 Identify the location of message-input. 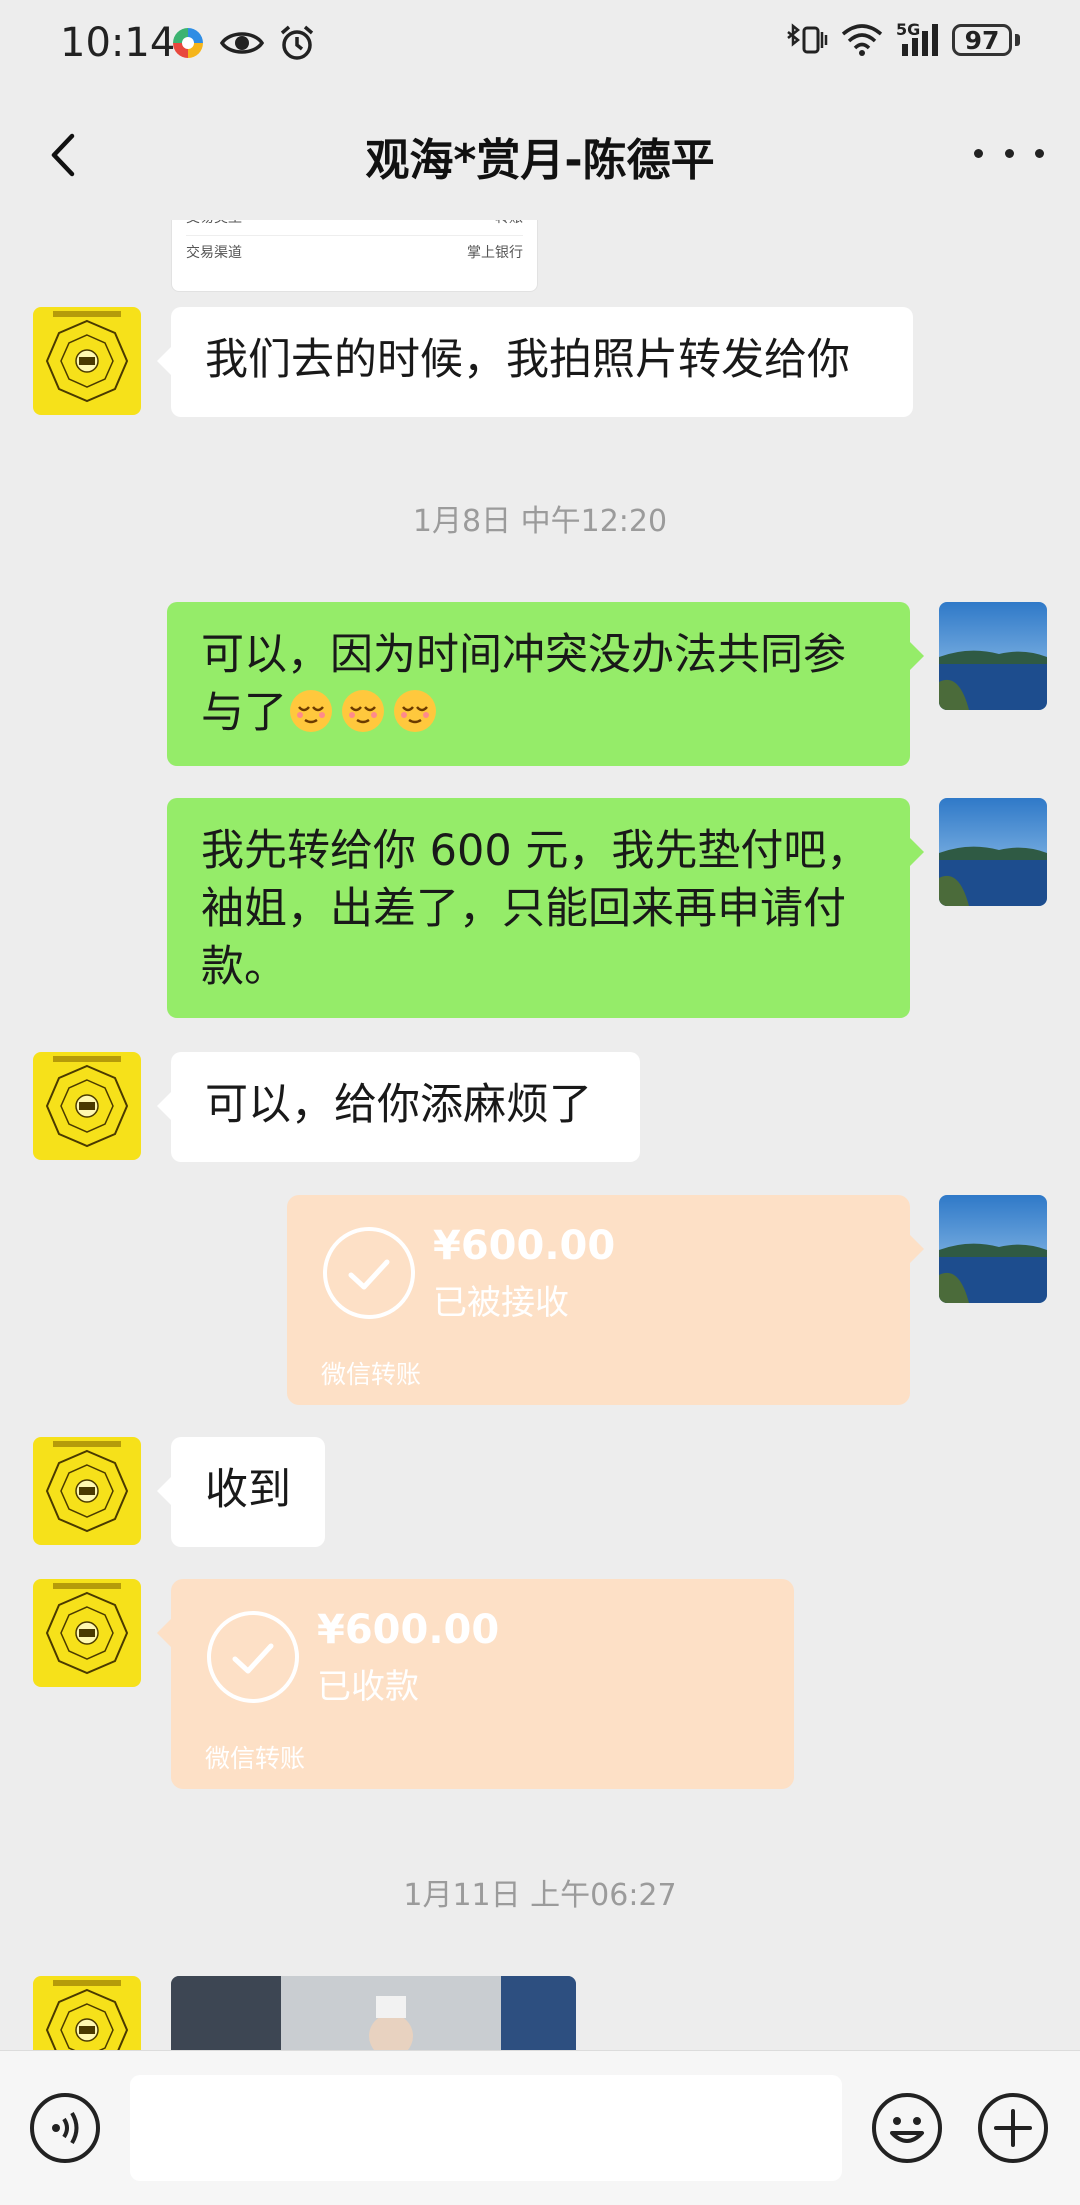
(486, 2128).